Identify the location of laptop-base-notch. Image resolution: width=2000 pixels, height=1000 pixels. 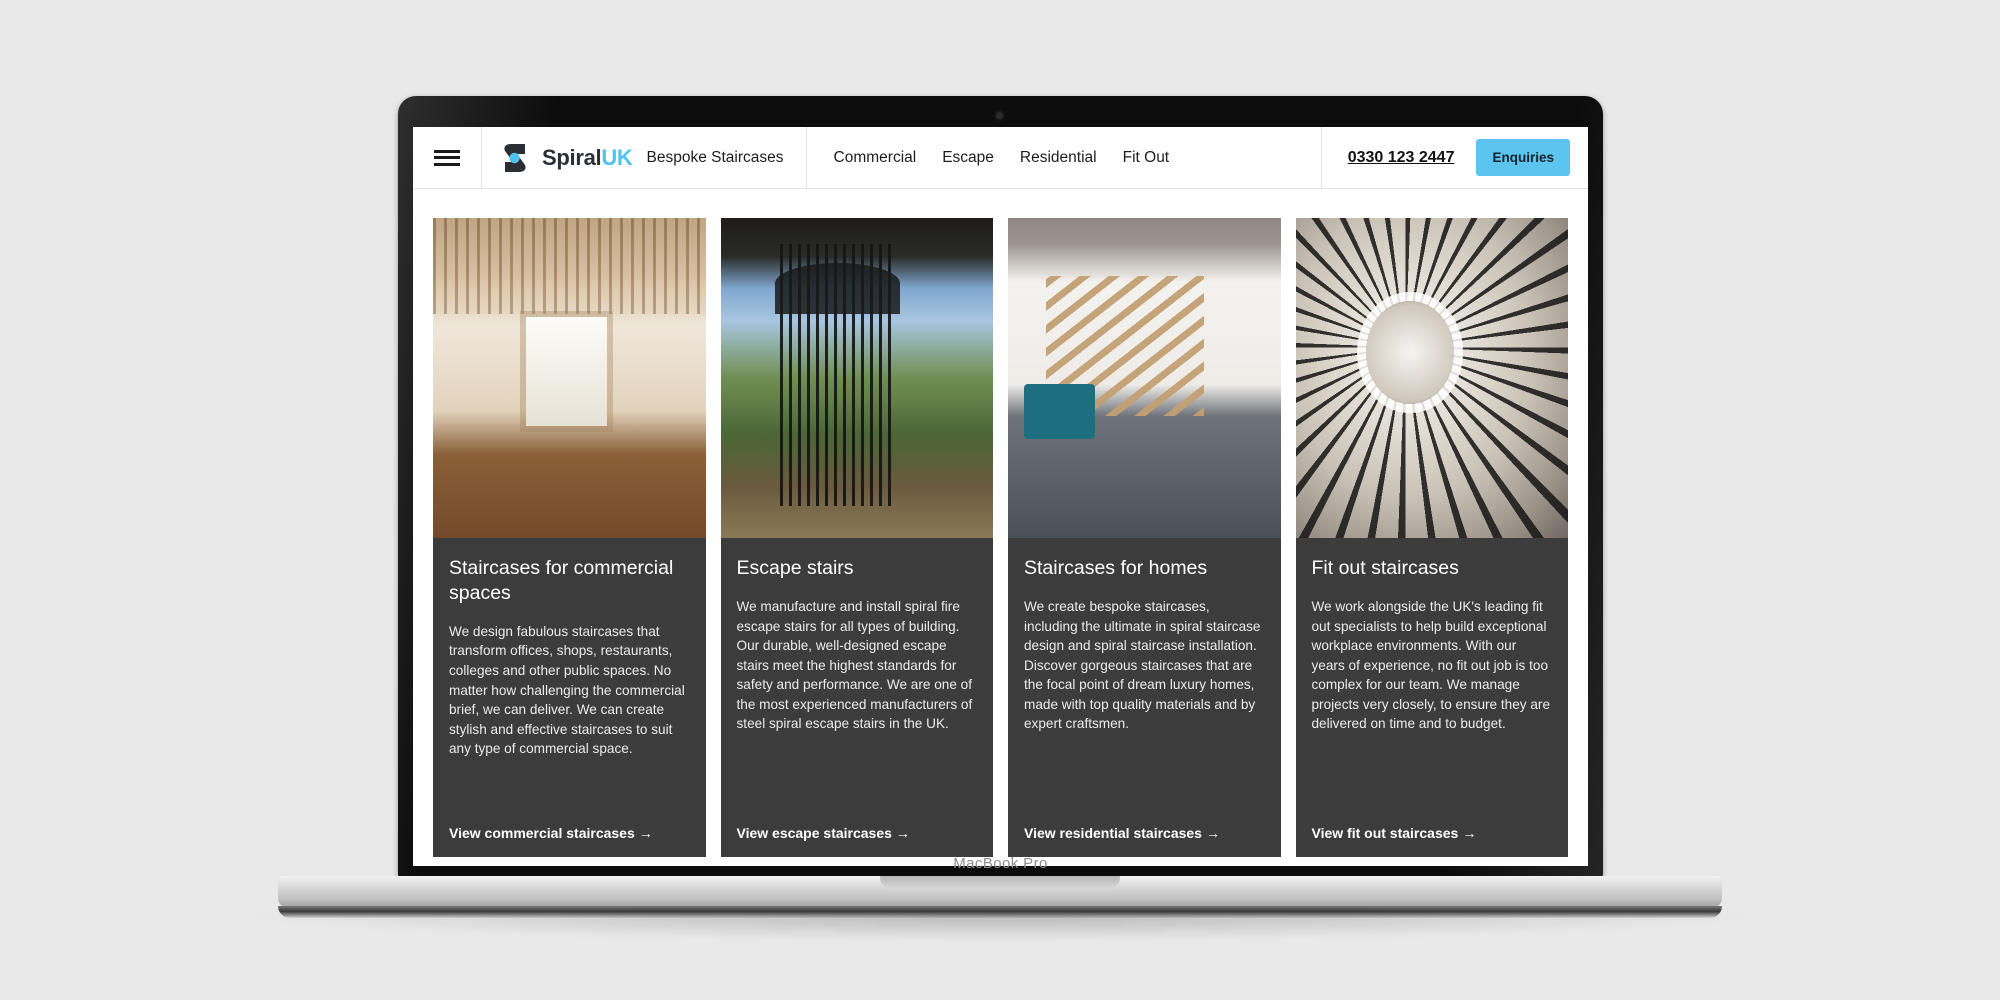
(1000, 882).